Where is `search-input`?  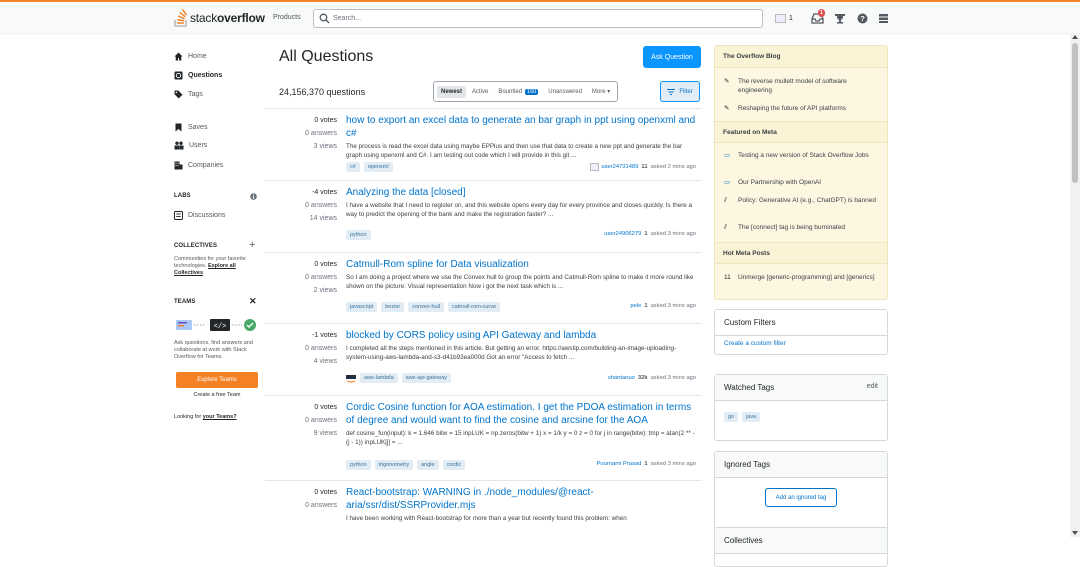
search-input is located at coordinates (543, 18).